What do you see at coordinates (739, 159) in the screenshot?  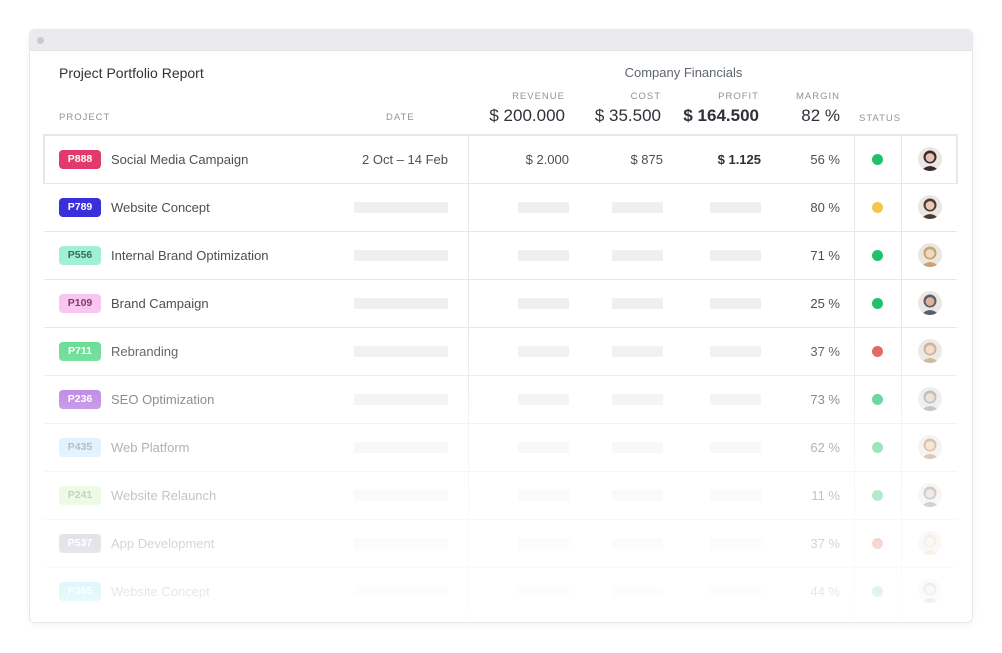 I see `project-profit: $ 1.125` at bounding box center [739, 159].